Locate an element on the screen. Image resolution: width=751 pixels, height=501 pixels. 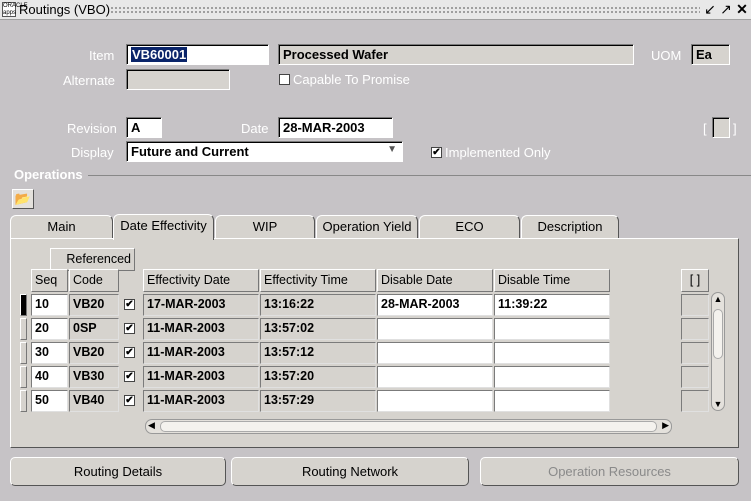
disable-time-cell: 11:39:22 is located at coordinates (552, 305).